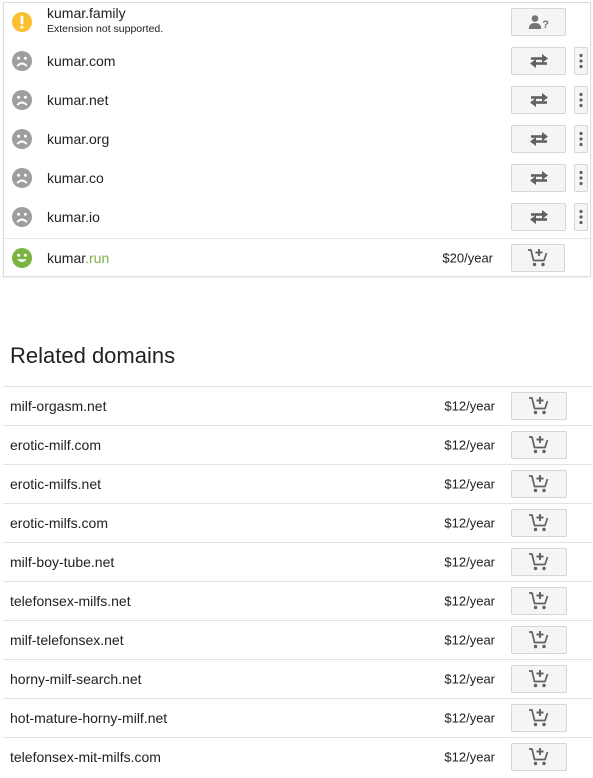 The image size is (593, 778). What do you see at coordinates (67, 640) in the screenshot?
I see `related-domain-name: milf-telefonsex.net` at bounding box center [67, 640].